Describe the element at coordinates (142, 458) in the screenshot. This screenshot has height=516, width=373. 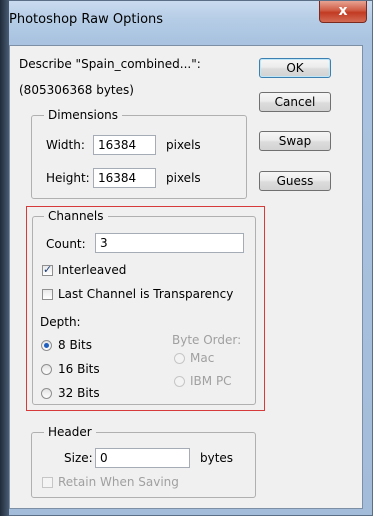
I see `size-field: 0` at that location.